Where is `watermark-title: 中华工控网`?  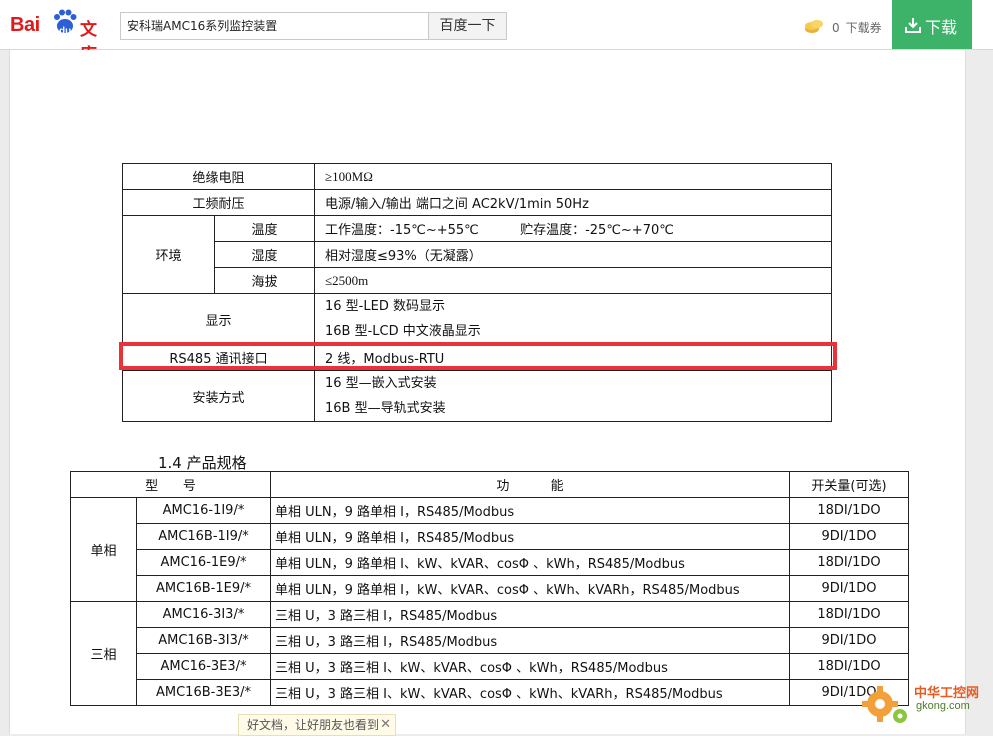
watermark-title: 中华工控网 is located at coordinates (947, 693).